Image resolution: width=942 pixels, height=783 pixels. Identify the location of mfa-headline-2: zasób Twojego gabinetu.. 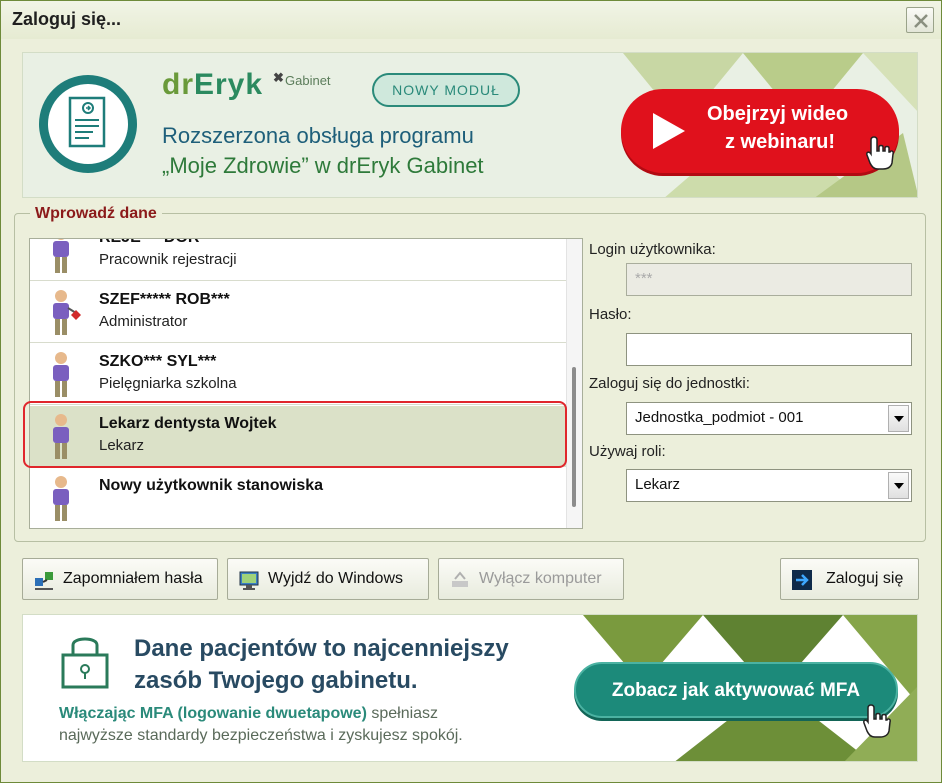
(276, 680).